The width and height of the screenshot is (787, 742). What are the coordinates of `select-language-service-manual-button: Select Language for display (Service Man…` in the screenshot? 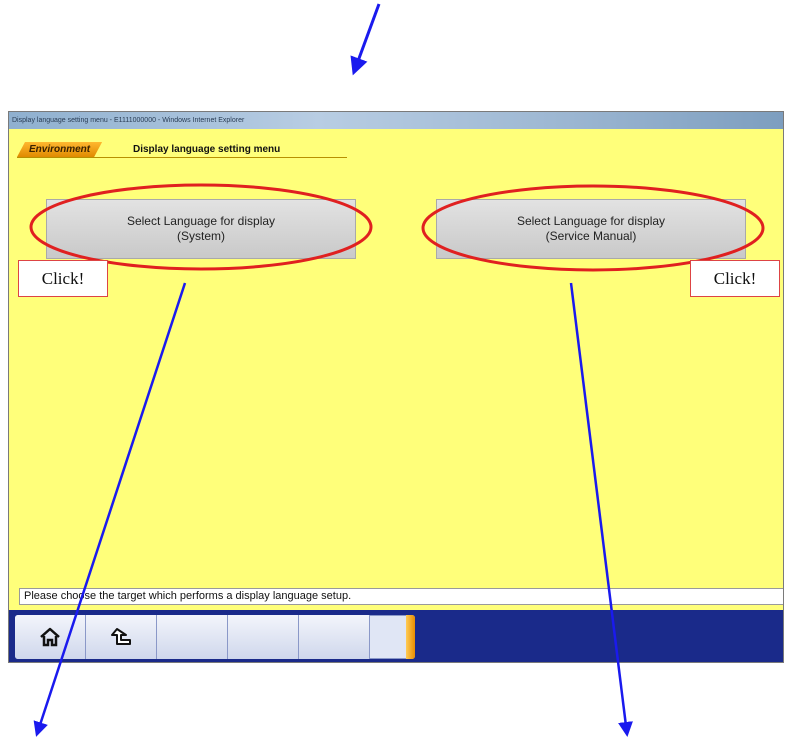 It's located at (591, 229).